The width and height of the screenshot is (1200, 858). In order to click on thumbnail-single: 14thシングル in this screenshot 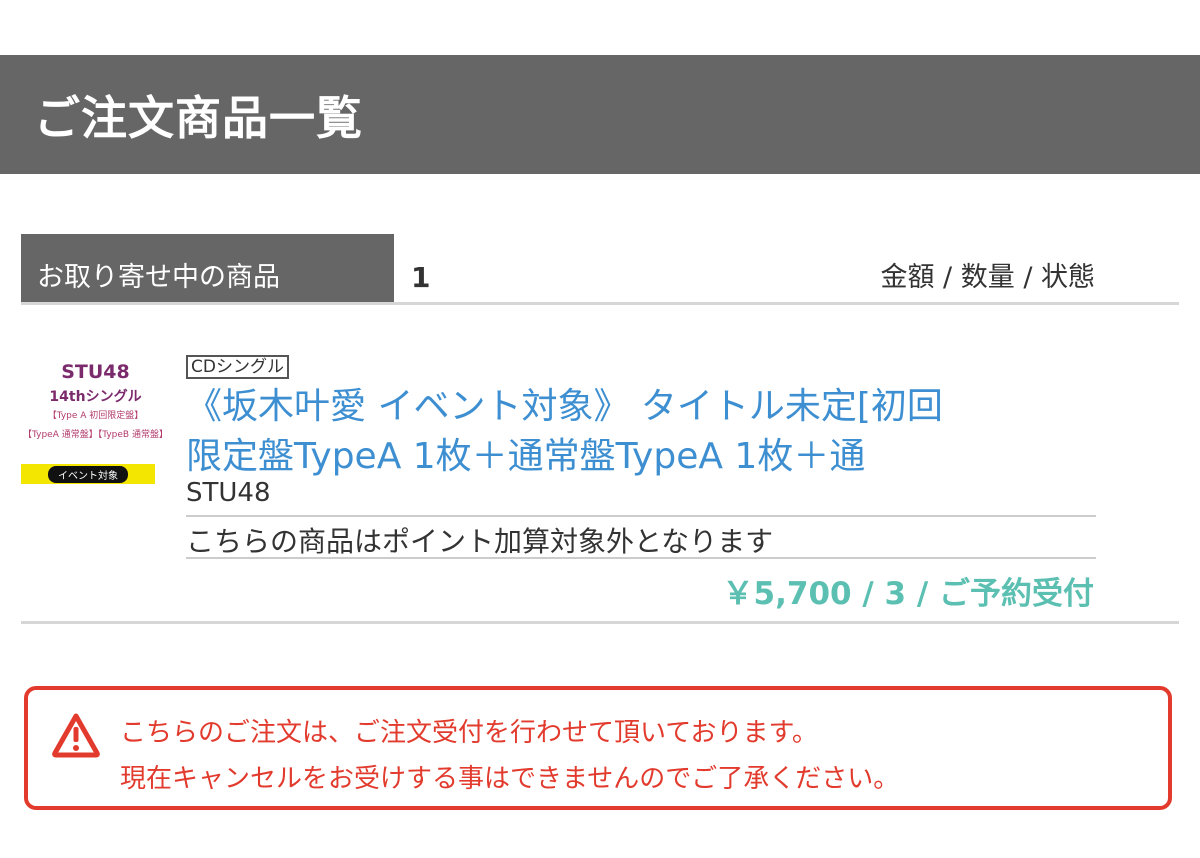, I will do `click(95, 397)`.